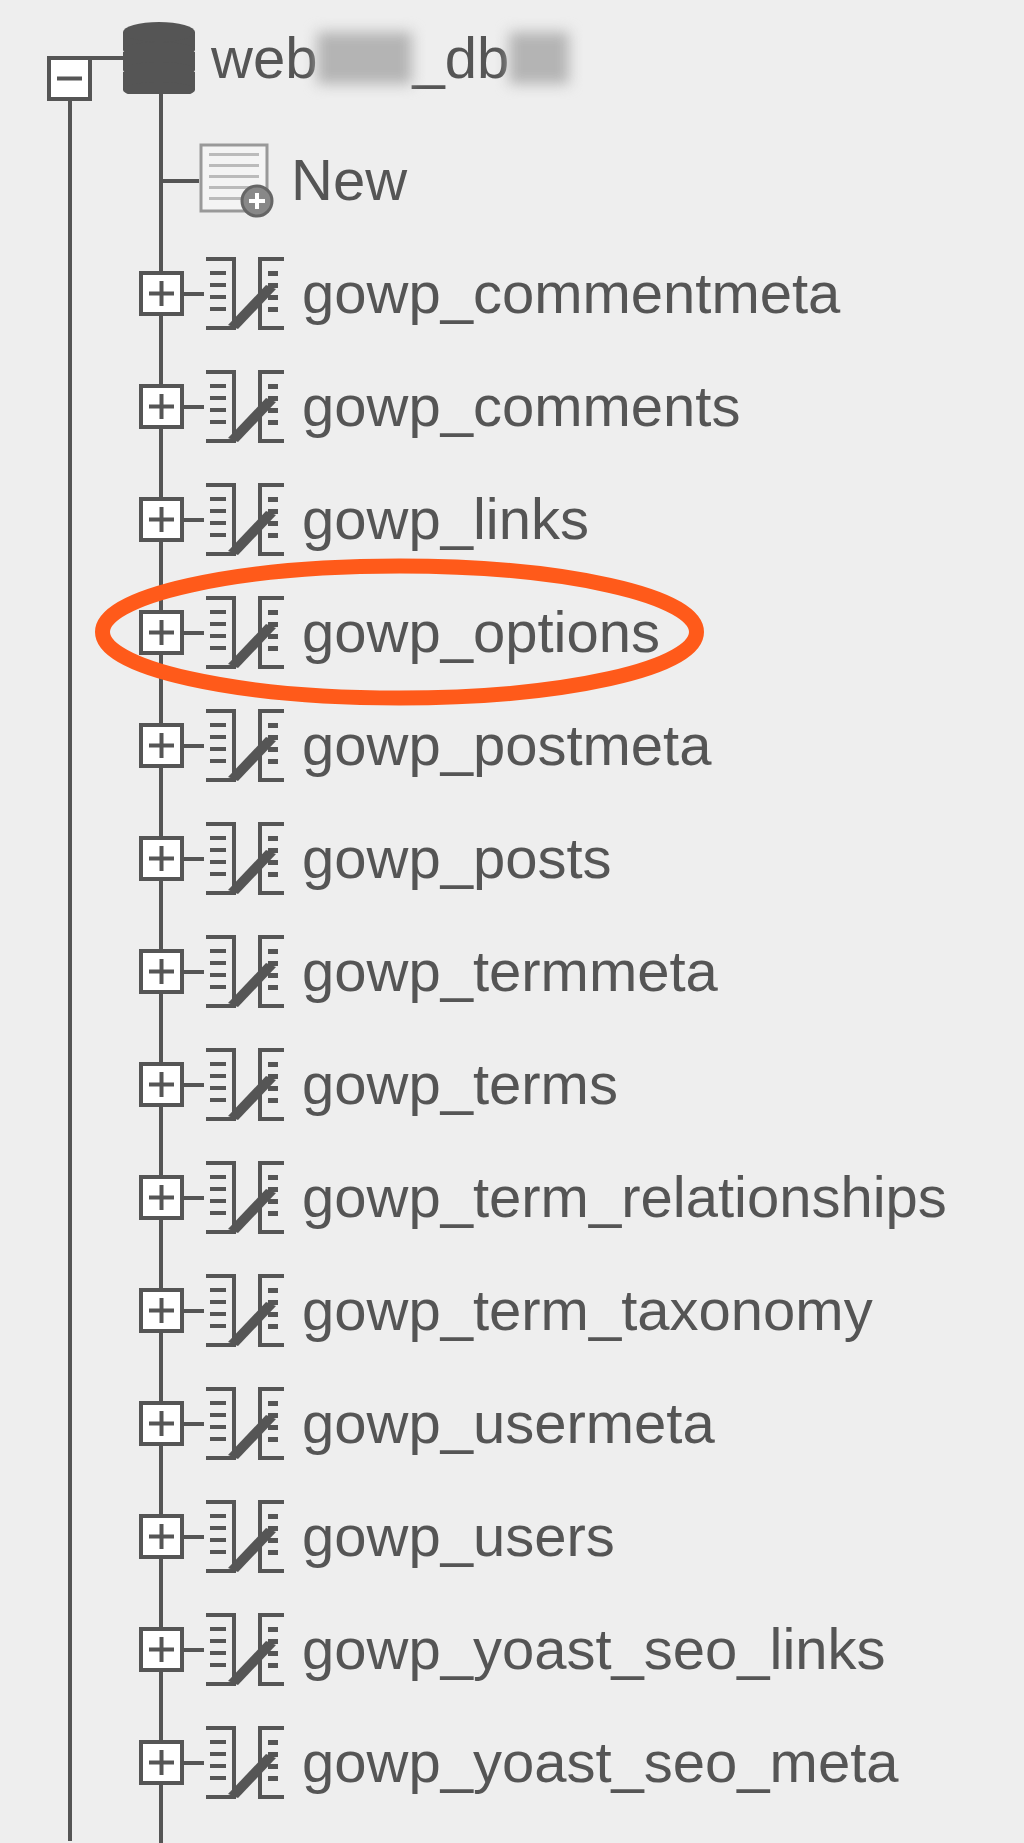 The height and width of the screenshot is (1843, 1024). I want to click on table-name: gowp_usermeta, so click(508, 1423).